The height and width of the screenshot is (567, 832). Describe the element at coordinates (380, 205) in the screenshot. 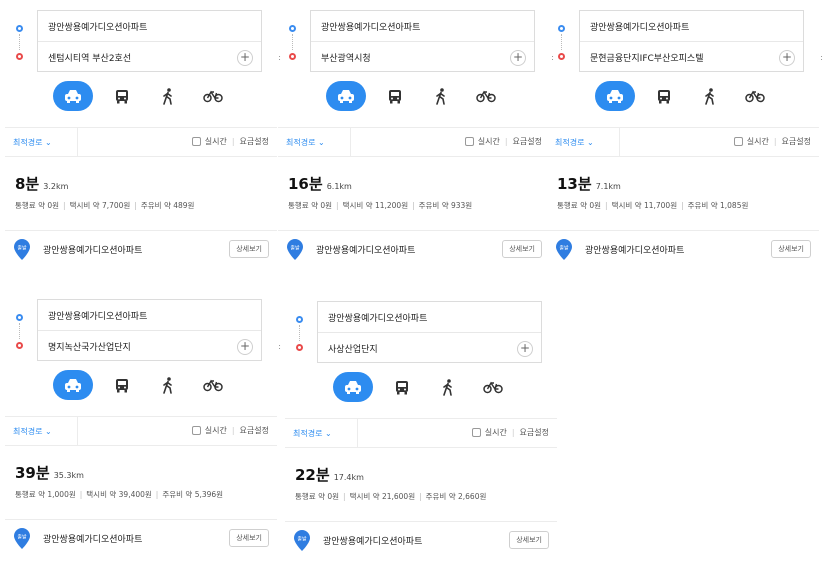

I see `fee-info: 통행료 약 0원 | 택시비 약 11,200원 | 주유비 약 933원` at that location.